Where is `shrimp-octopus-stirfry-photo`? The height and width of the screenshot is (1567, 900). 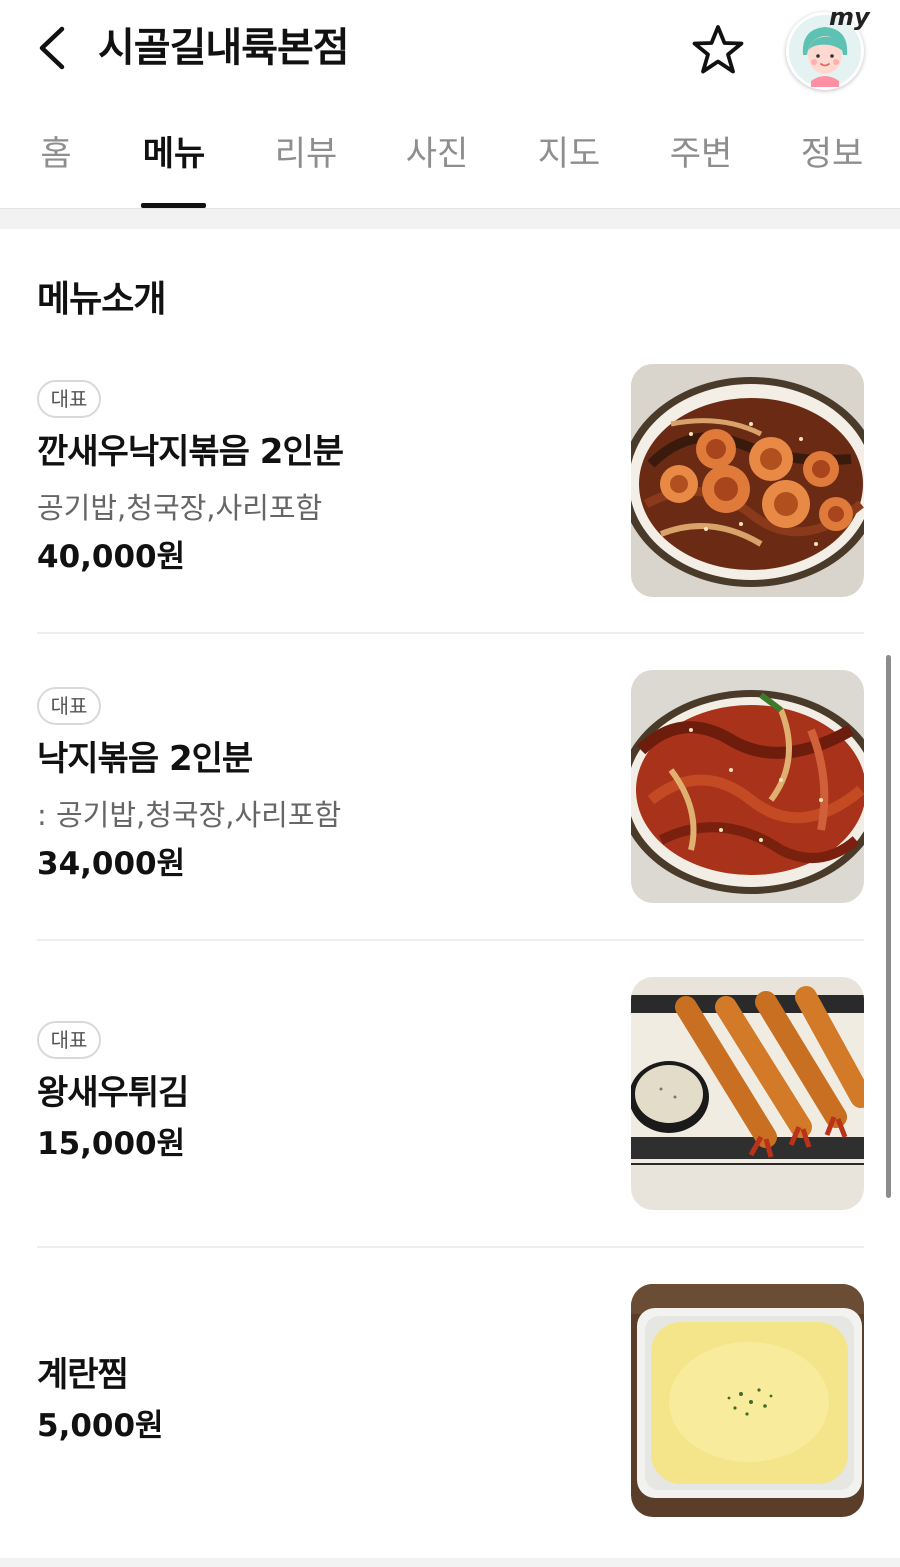 shrimp-octopus-stirfry-photo is located at coordinates (747, 480).